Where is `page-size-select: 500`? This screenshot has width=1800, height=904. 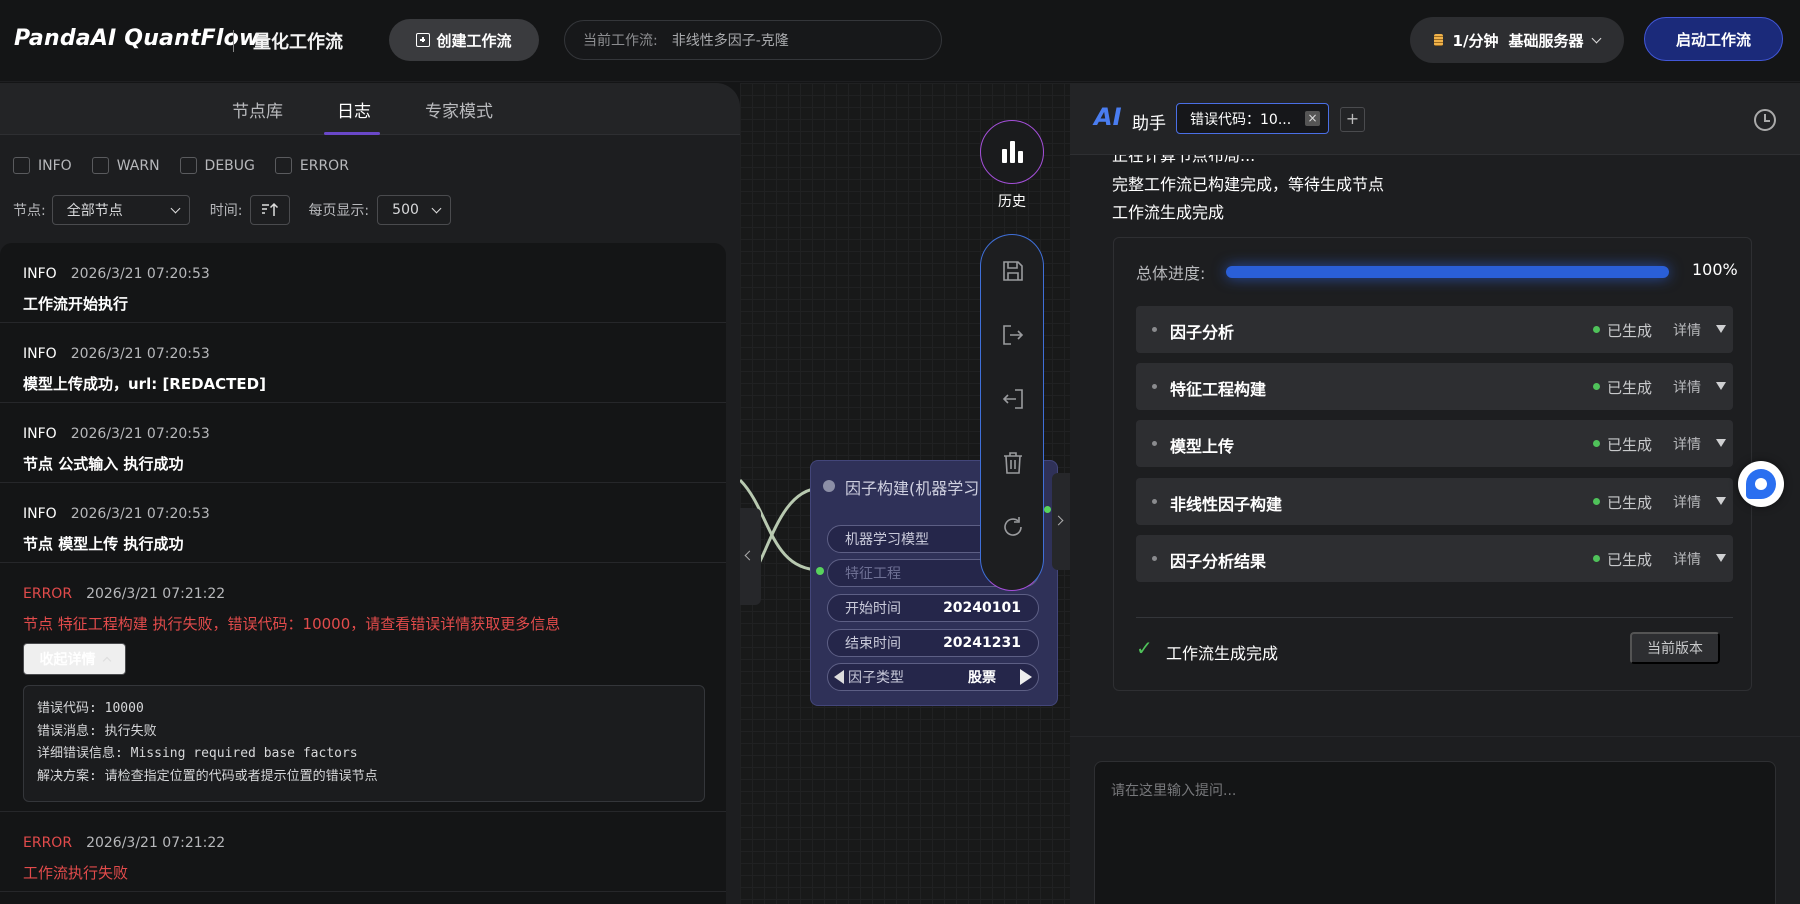
page-size-select: 500 is located at coordinates (414, 210).